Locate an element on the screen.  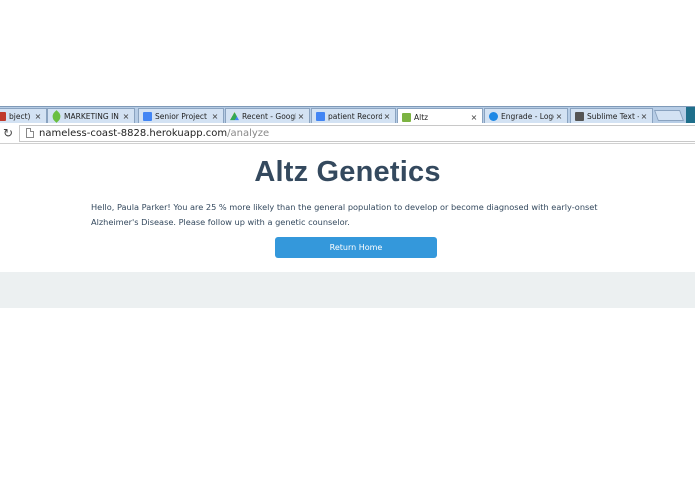
footer-band is located at coordinates (347, 290).